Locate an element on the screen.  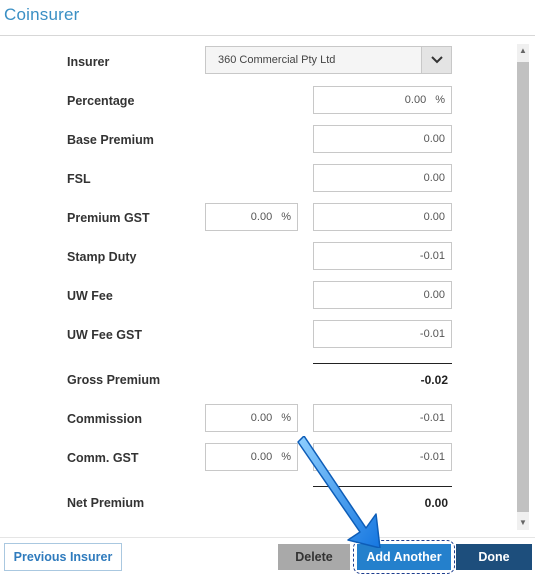
base-premium-label: Base Premium is located at coordinates (110, 140).